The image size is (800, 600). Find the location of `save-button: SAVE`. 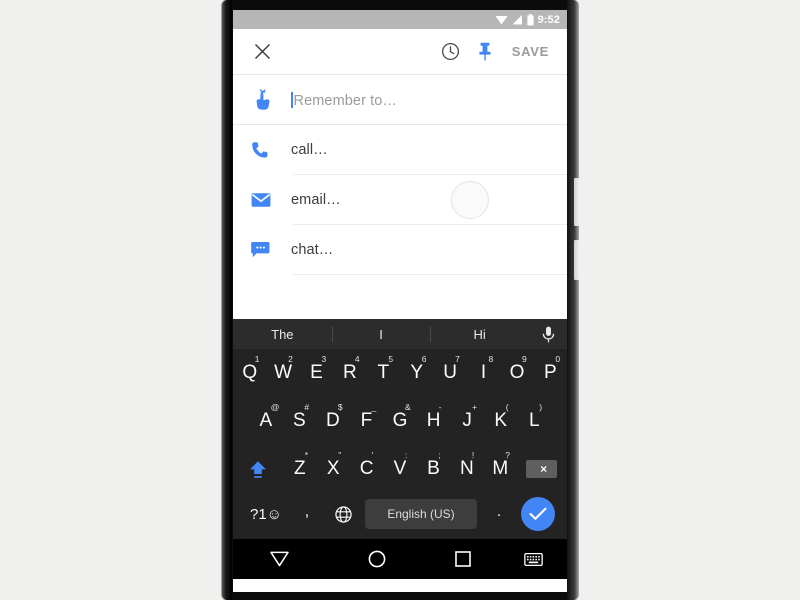

save-button: SAVE is located at coordinates (528, 51).